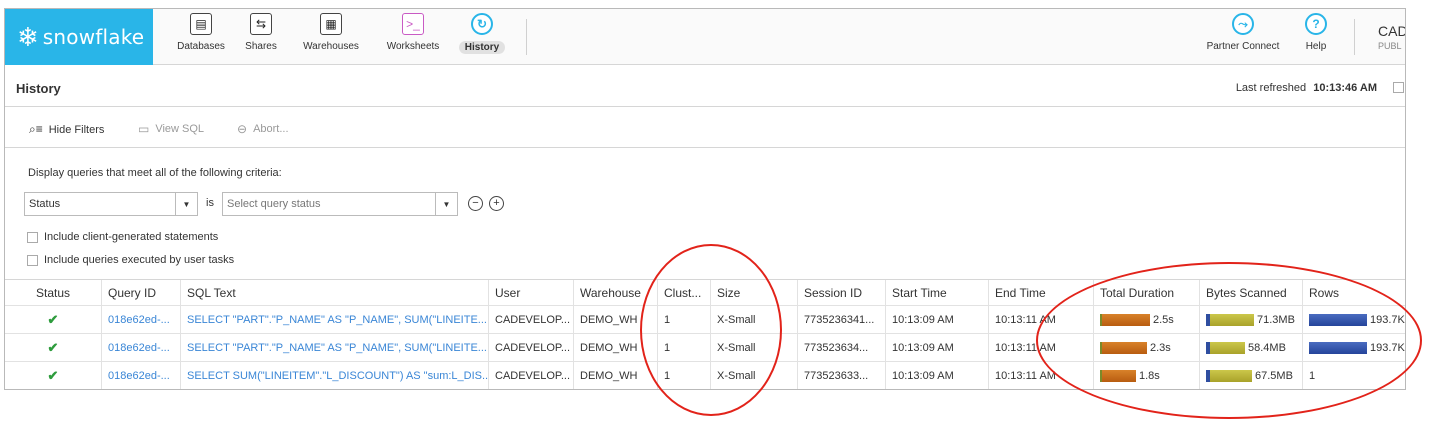 This screenshot has width=1429, height=424. What do you see at coordinates (684, 375) in the screenshot?
I see `cell-cluster: 1` at bounding box center [684, 375].